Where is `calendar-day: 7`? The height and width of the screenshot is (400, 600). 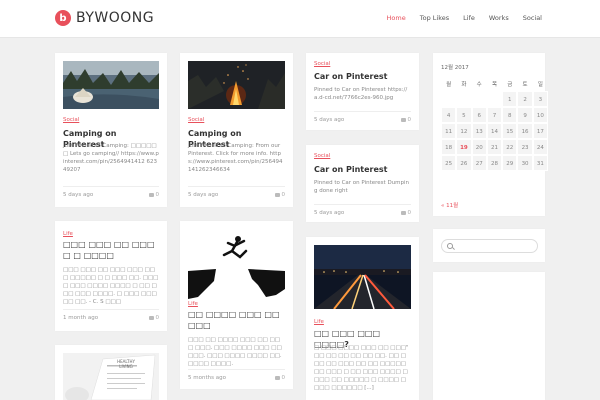 calendar-day: 7 is located at coordinates (494, 115).